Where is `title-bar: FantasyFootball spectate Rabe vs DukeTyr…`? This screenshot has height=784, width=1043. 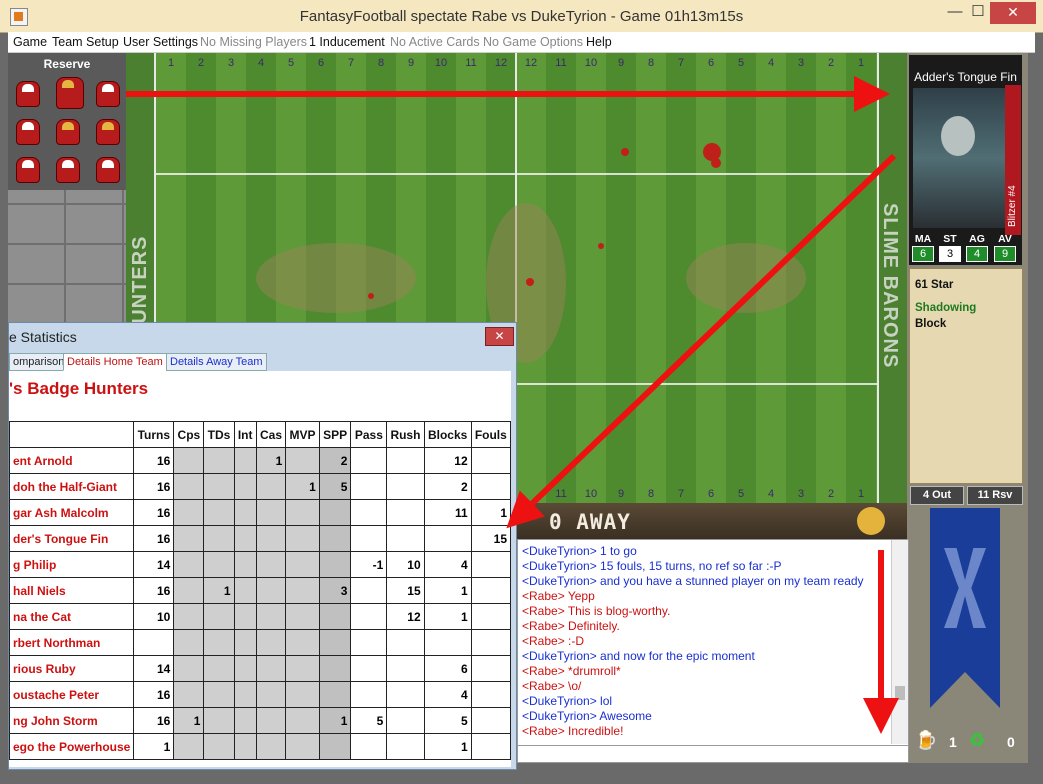
title-bar: FantasyFootball spectate Rabe vs DukeTyr… is located at coordinates (521, 16).